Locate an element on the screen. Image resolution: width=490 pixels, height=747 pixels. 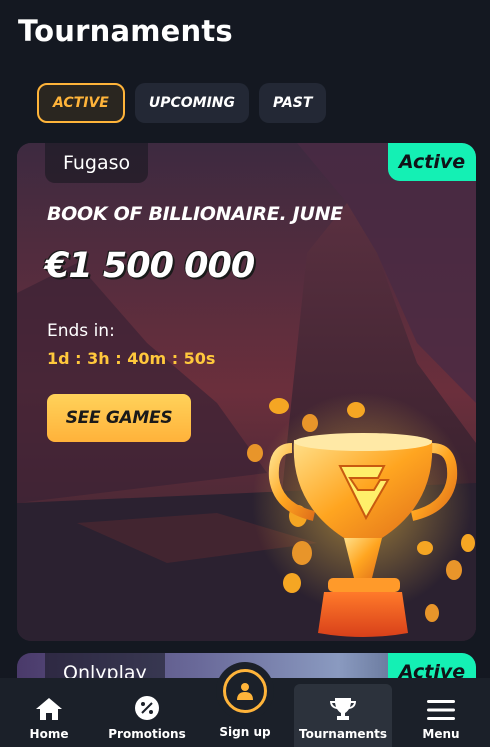
nav-label: Promotions is located at coordinates (147, 734).